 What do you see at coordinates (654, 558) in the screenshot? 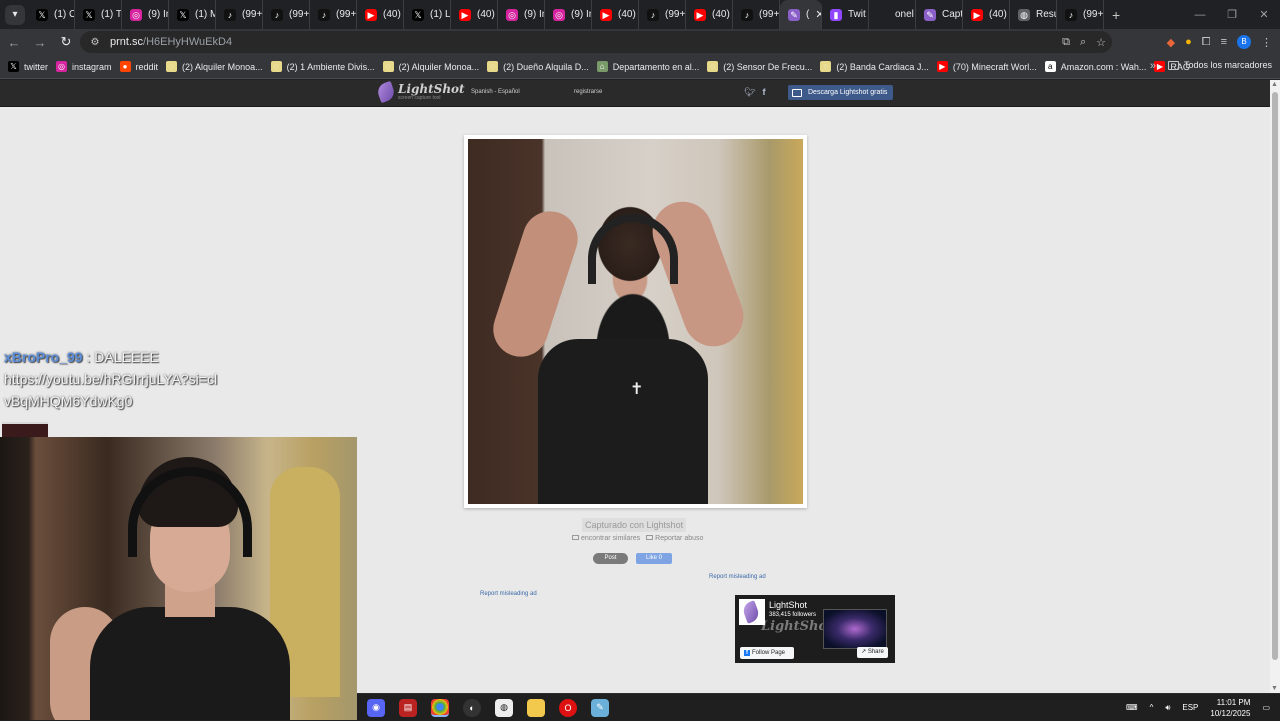
I see `facebook-like-button: Like 0` at bounding box center [654, 558].